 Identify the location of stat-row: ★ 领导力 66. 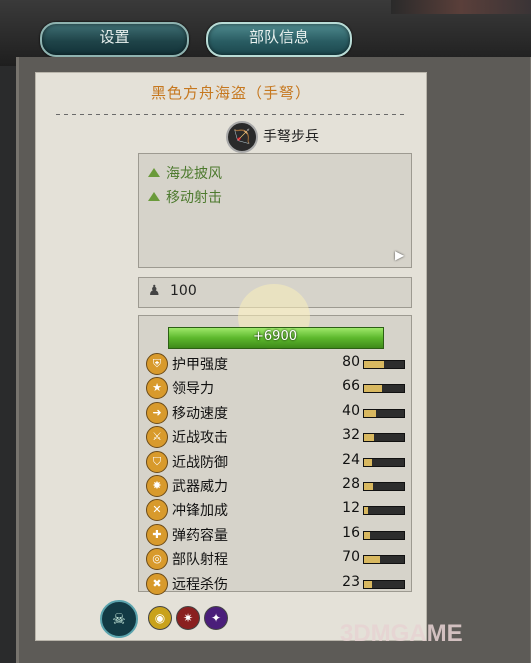
(277, 388).